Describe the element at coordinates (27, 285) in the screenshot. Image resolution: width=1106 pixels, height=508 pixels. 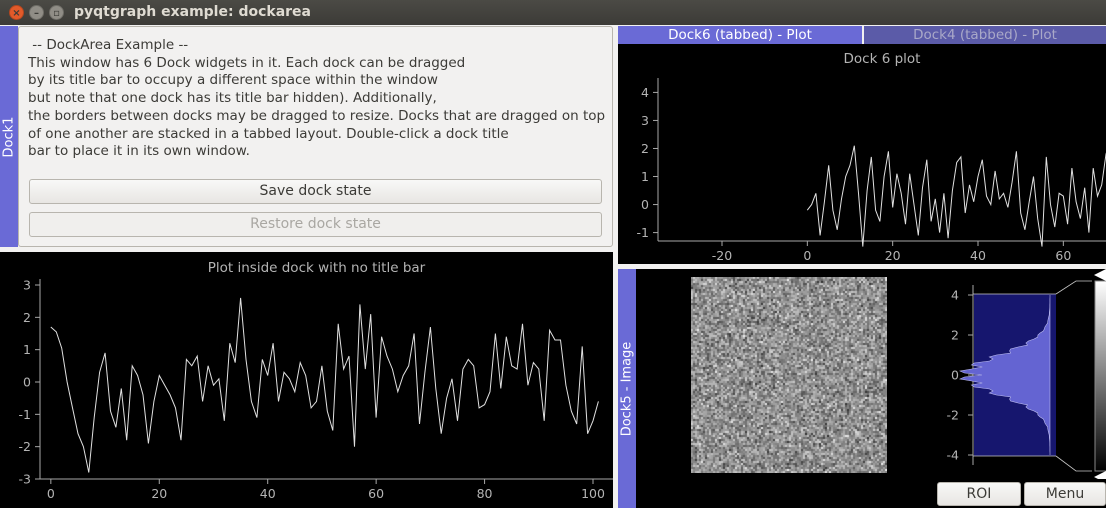
I see `no-title-dock-y-tick-label: 3` at that location.